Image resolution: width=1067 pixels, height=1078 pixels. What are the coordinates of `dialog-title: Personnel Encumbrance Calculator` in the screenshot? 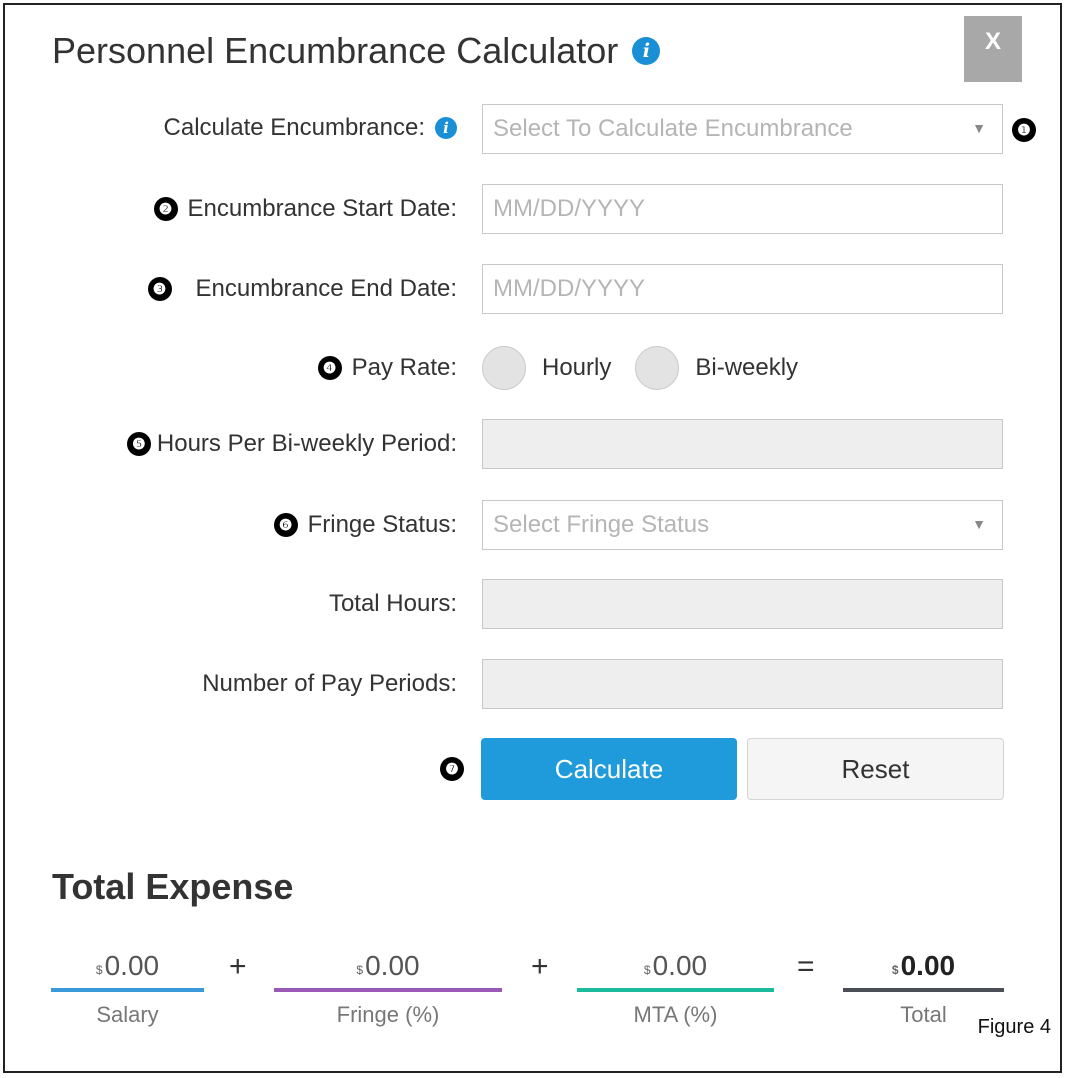 It's located at (335, 50).